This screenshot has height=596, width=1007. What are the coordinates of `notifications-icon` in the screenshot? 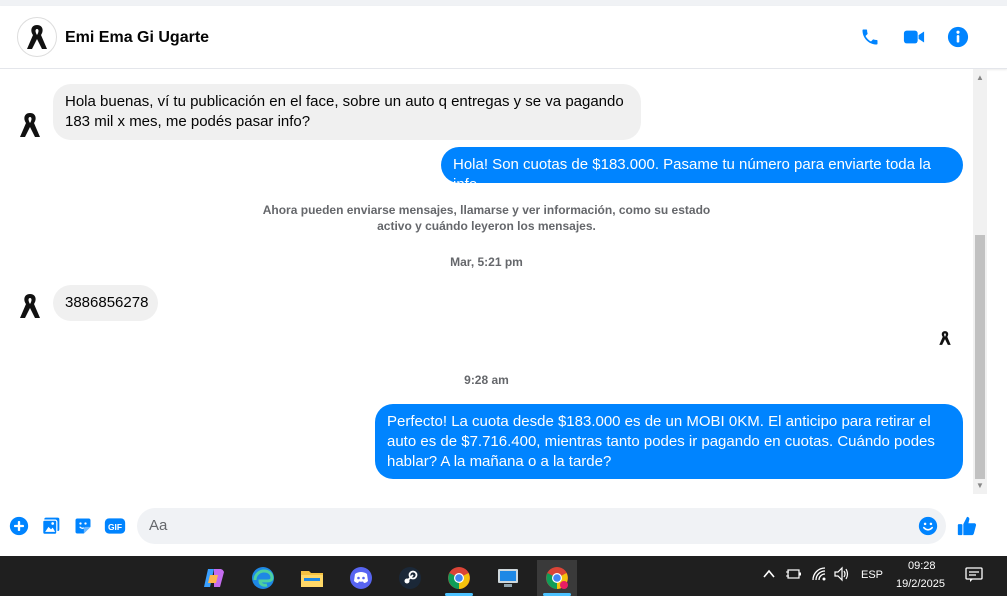 It's located at (974, 575).